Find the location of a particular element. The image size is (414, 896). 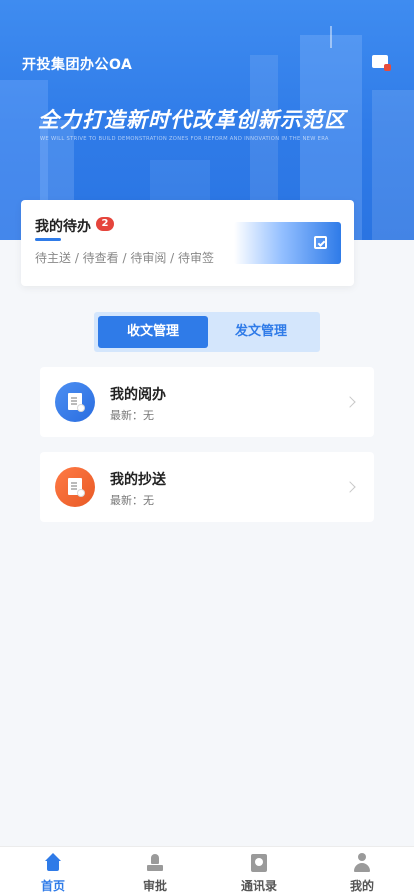

doc-tabs: 收文管理 发文管理 is located at coordinates (207, 332).